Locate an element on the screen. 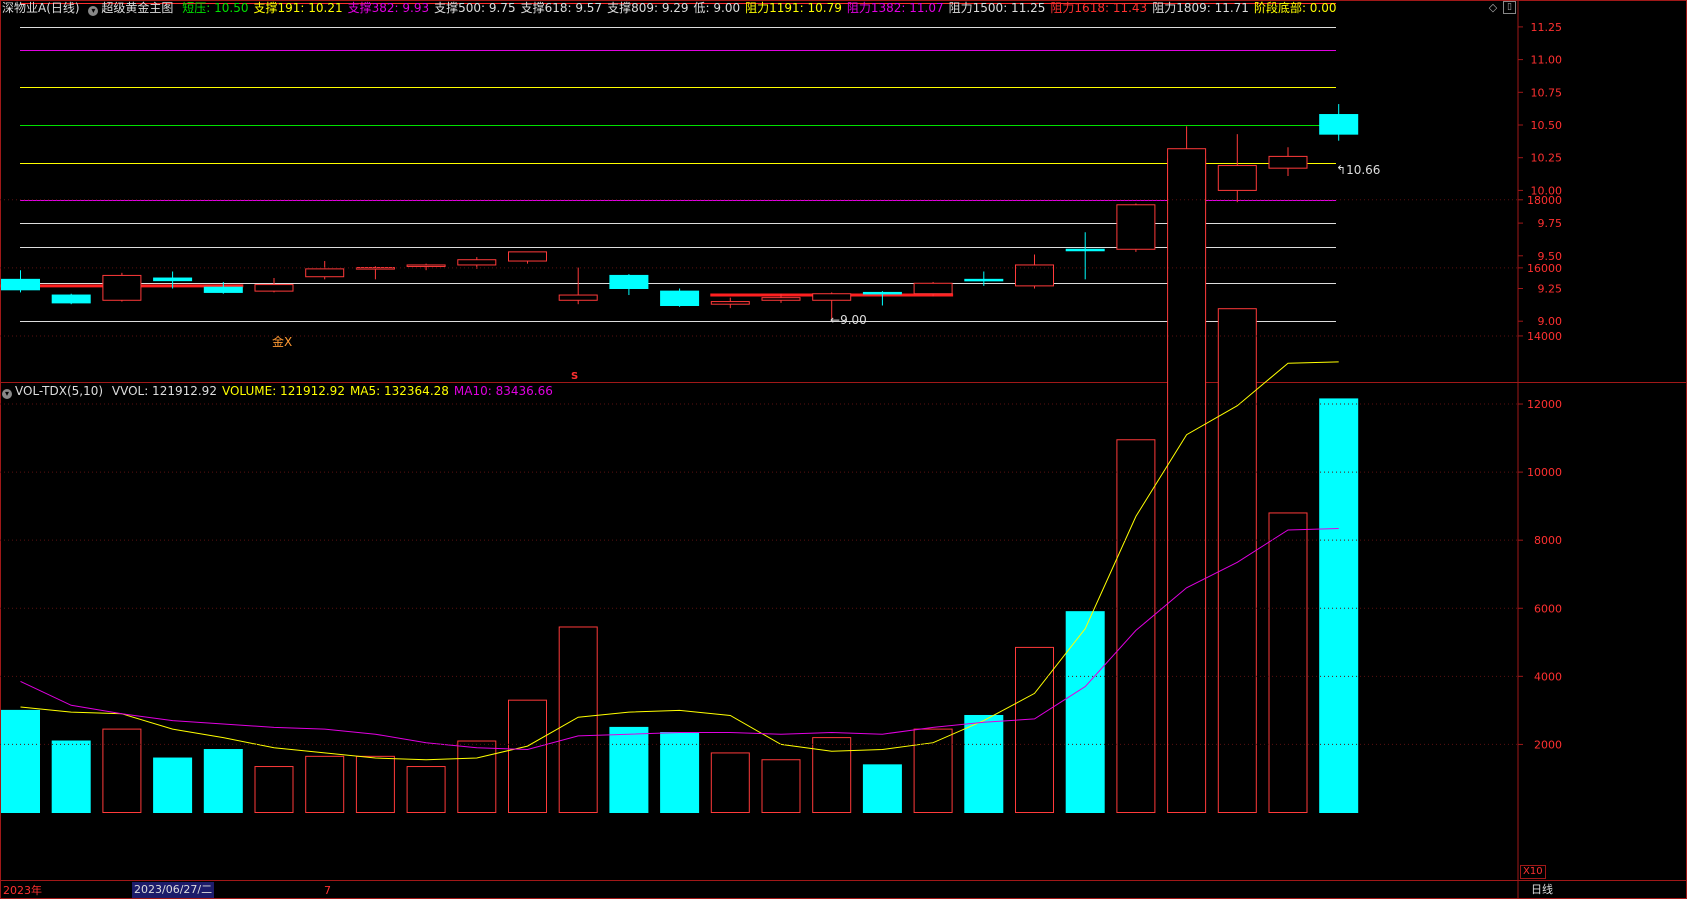  price-tick-label-8: 9.50 is located at coordinates (1550, 256).